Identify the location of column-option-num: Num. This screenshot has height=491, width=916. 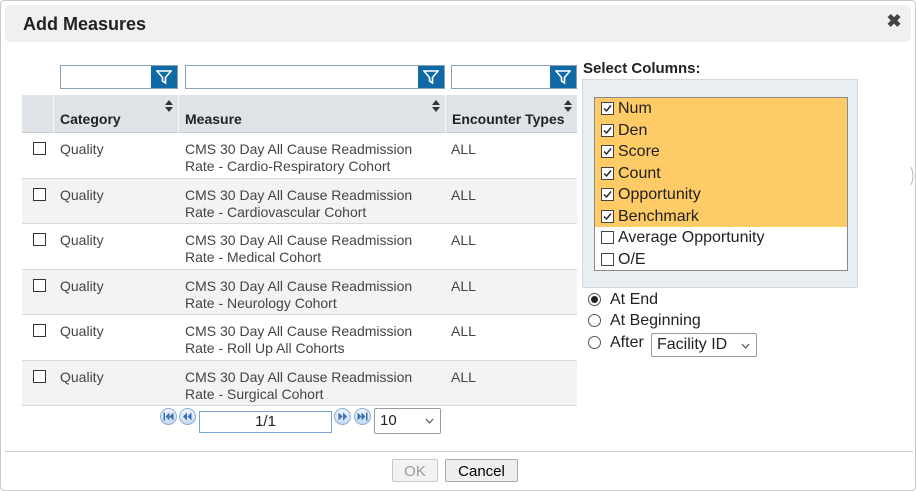
(721, 109).